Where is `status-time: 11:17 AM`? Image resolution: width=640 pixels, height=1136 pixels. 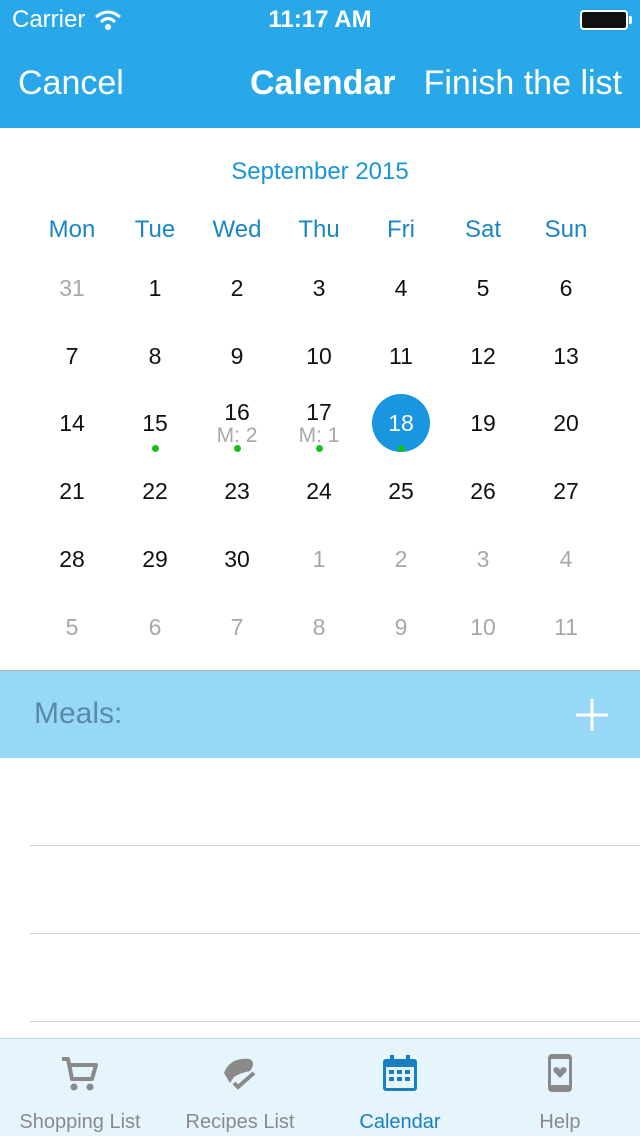
status-time: 11:17 AM is located at coordinates (320, 19).